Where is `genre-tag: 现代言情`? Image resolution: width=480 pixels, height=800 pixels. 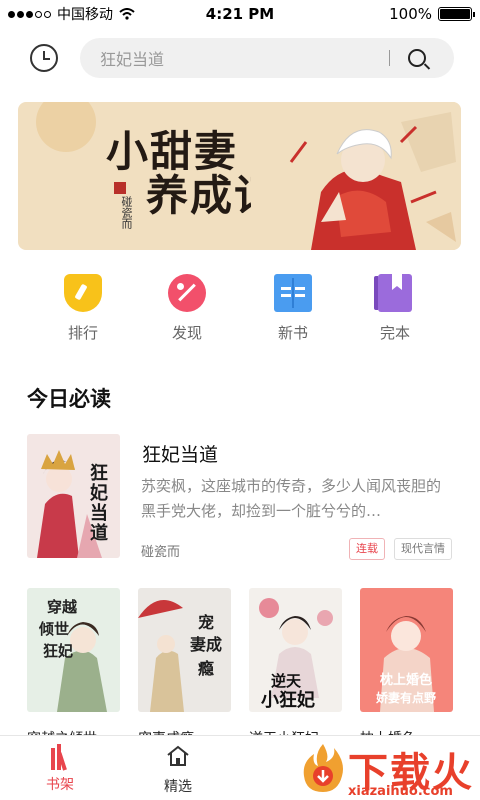
genre-tag: 现代言情 is located at coordinates (423, 549).